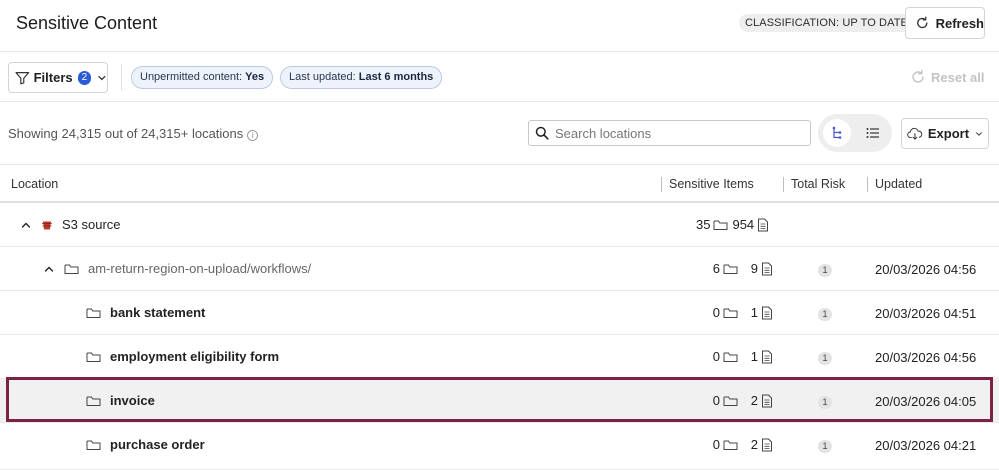 This screenshot has width=999, height=470. I want to click on column-header-total-risk: Total Risk, so click(818, 184).